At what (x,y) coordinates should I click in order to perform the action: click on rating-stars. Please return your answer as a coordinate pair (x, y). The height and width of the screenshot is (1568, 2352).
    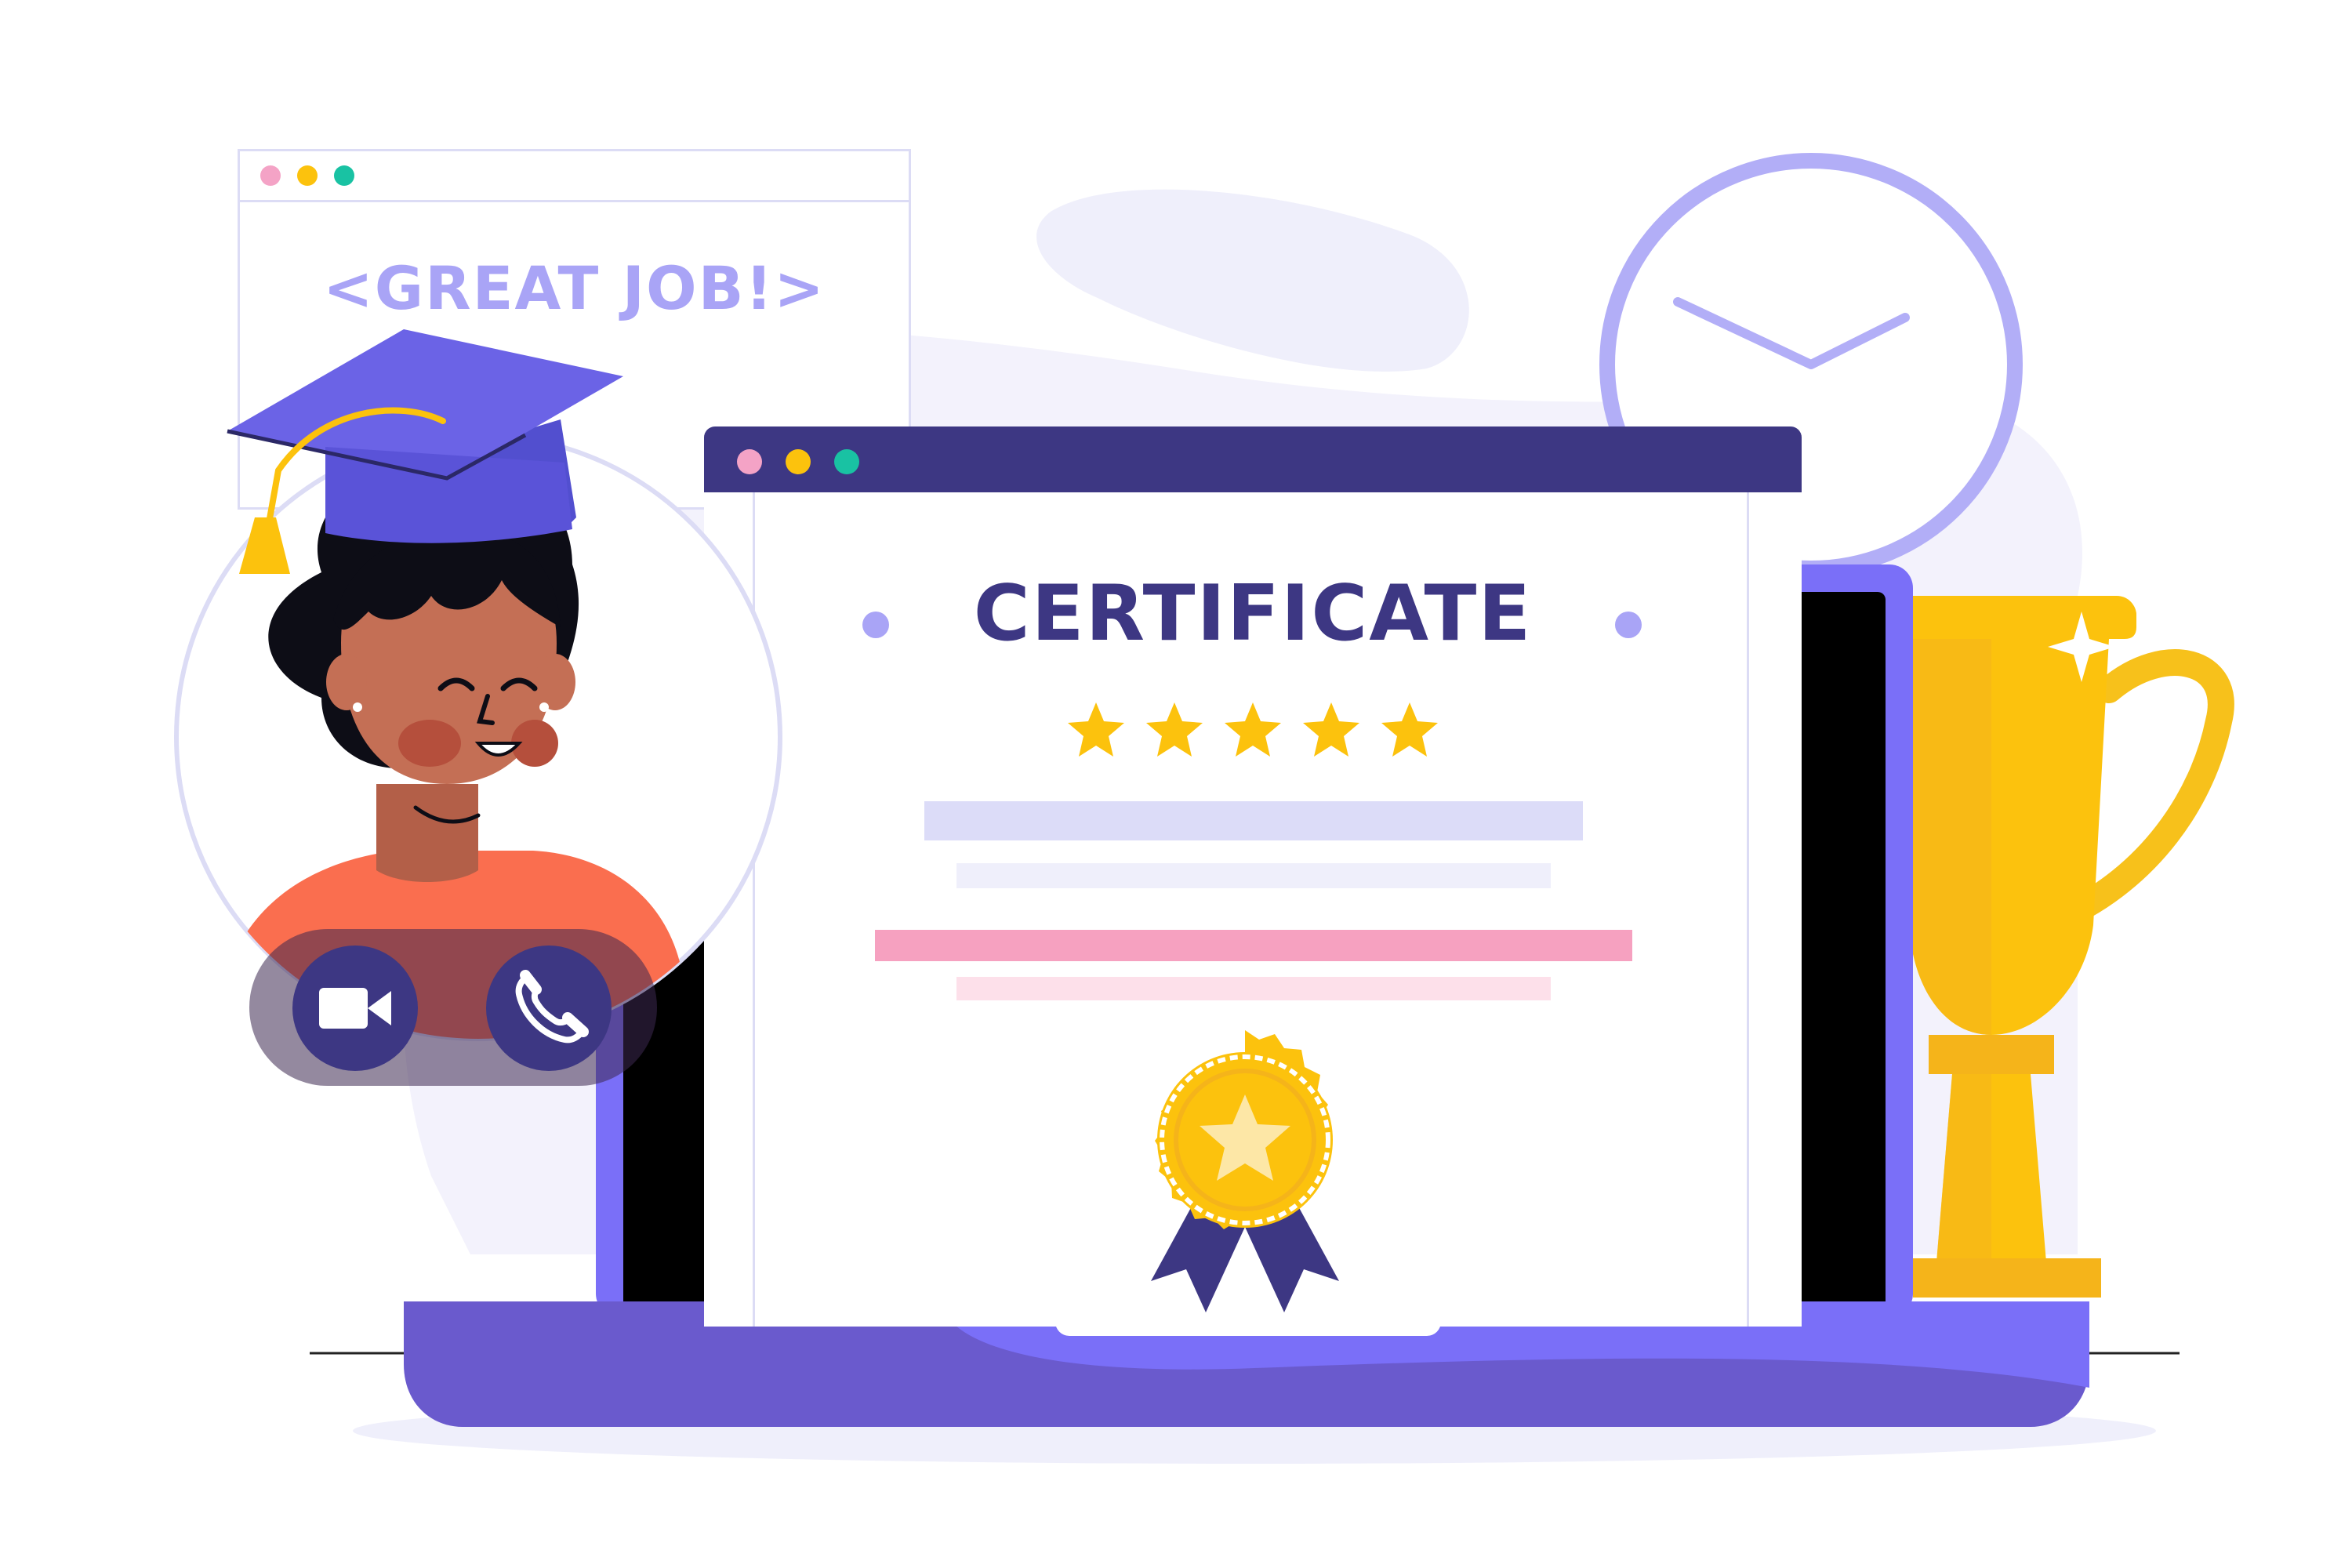
    Looking at the image, I should click on (1253, 729).